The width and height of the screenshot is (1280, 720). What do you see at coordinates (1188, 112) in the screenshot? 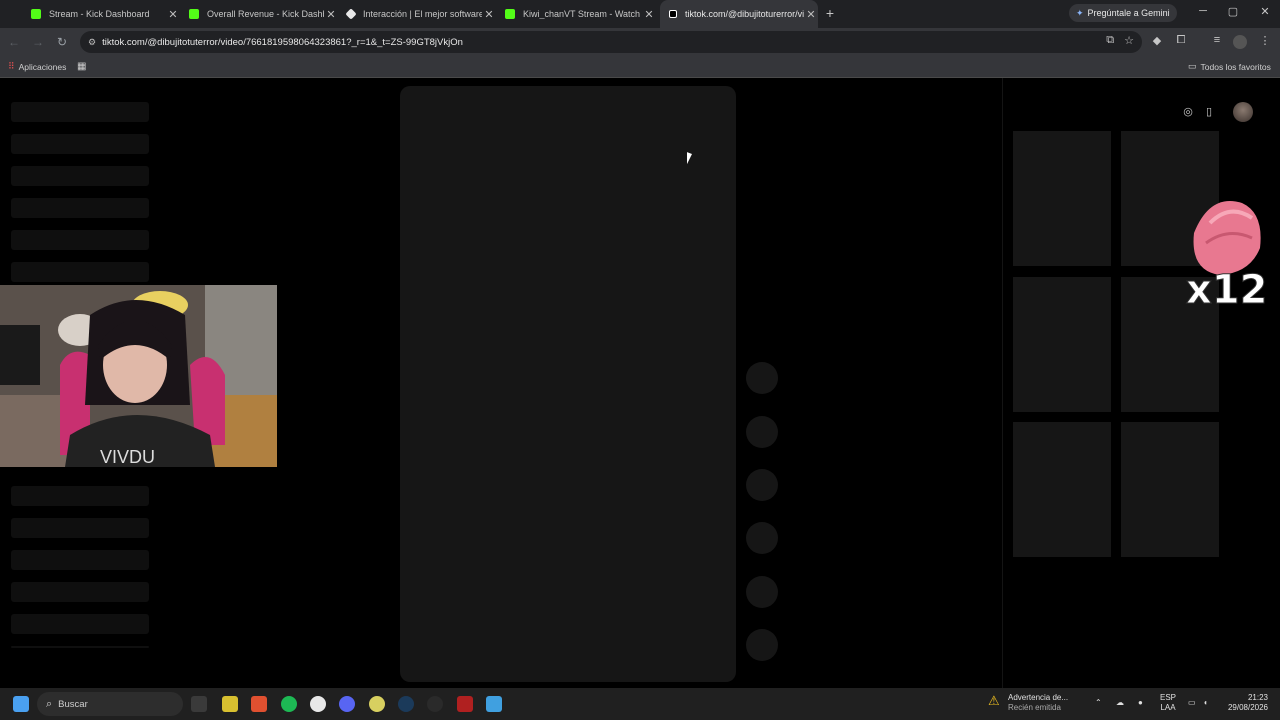
I see `compass-icon: ◎` at bounding box center [1188, 112].